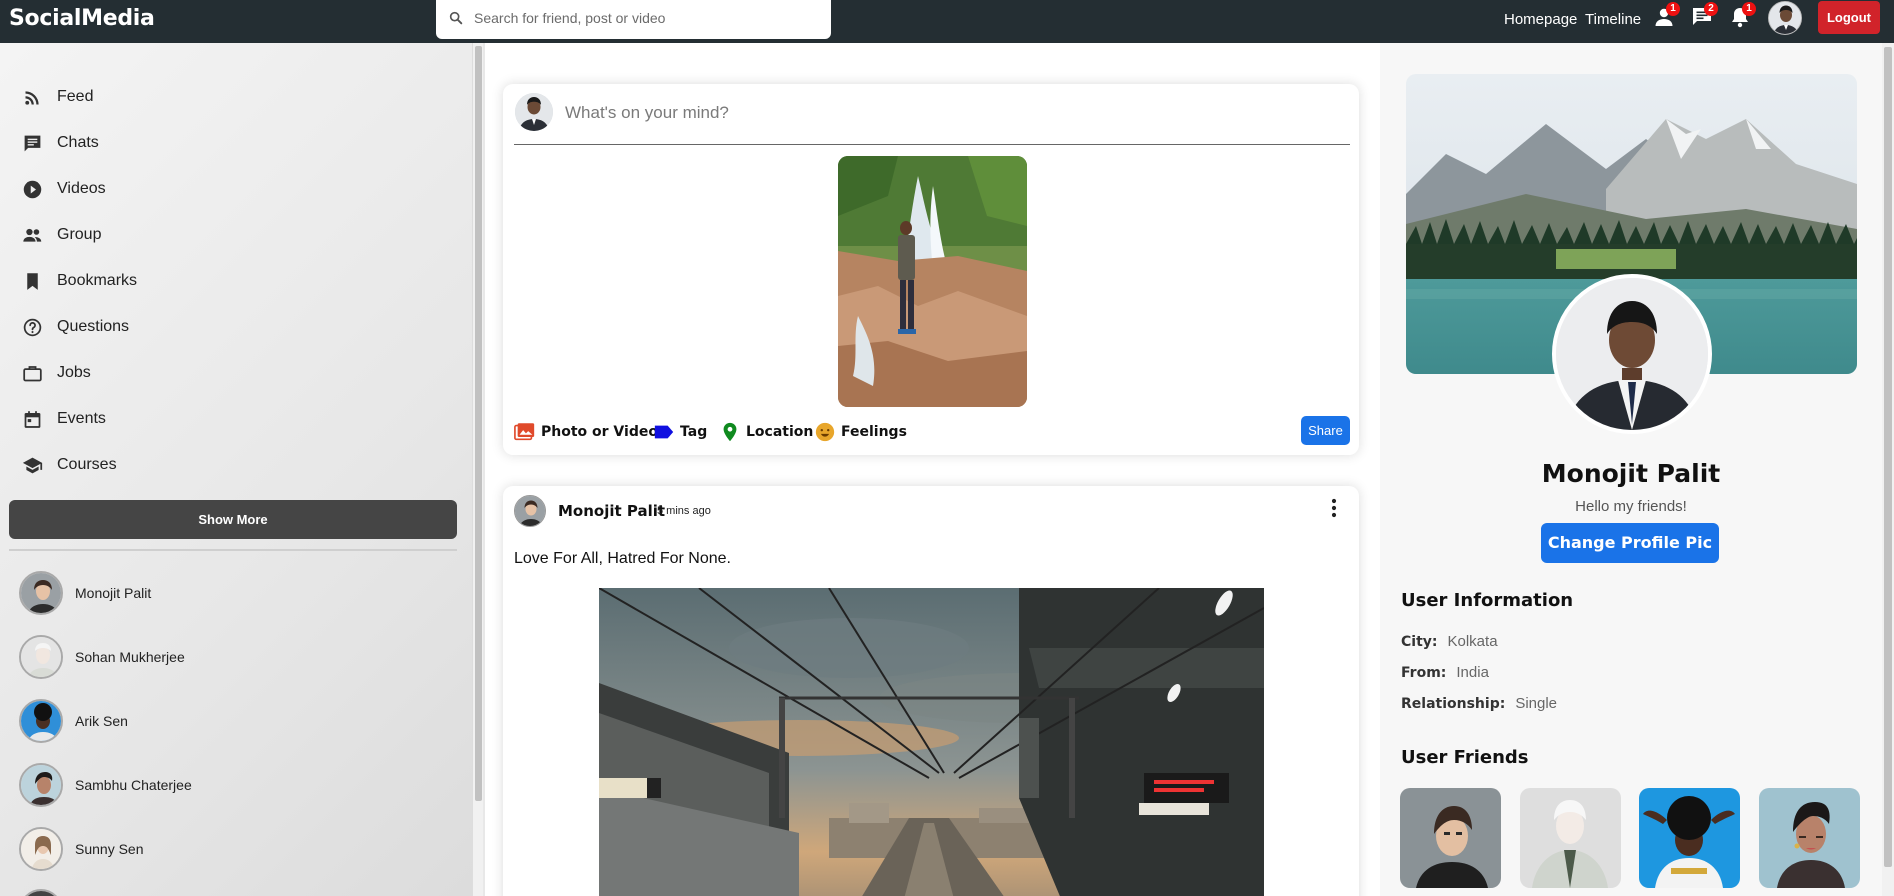 This screenshot has width=1894, height=896. What do you see at coordinates (1465, 757) in the screenshot?
I see `user-friends-heading: User Friends` at bounding box center [1465, 757].